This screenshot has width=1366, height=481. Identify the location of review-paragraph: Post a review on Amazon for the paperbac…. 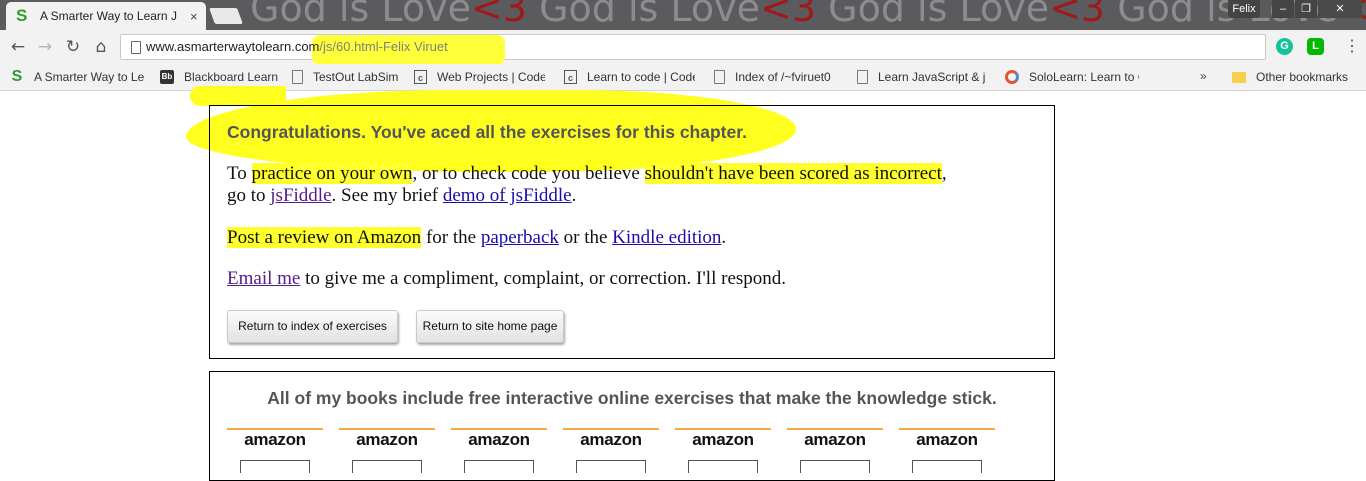
(476, 238).